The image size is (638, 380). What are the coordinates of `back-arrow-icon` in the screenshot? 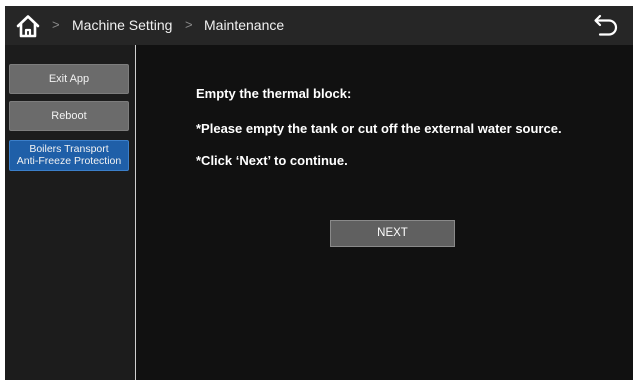 It's located at (606, 25).